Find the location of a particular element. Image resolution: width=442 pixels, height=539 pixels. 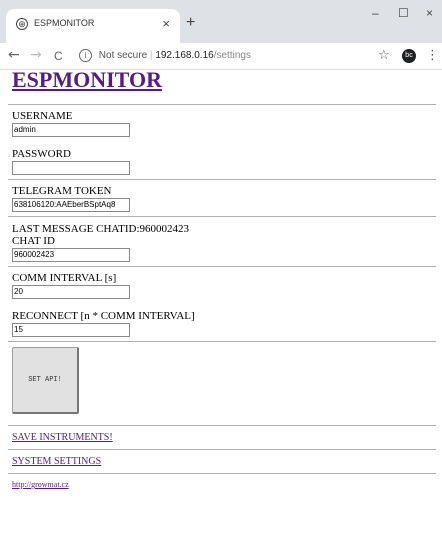

reconnect-input: 15 is located at coordinates (71, 330).